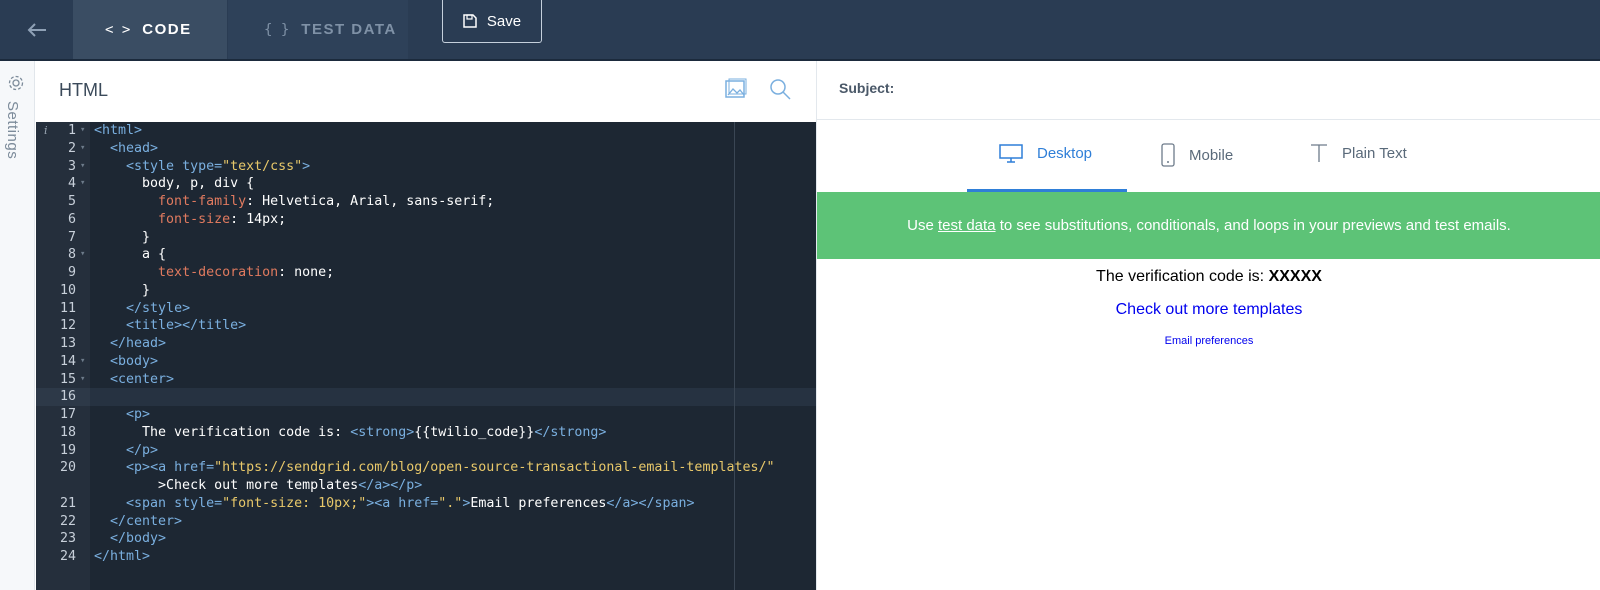 Image resolution: width=1600 pixels, height=590 pixels. Describe the element at coordinates (218, 166) in the screenshot. I see `code-text: <style type="text/css">` at that location.